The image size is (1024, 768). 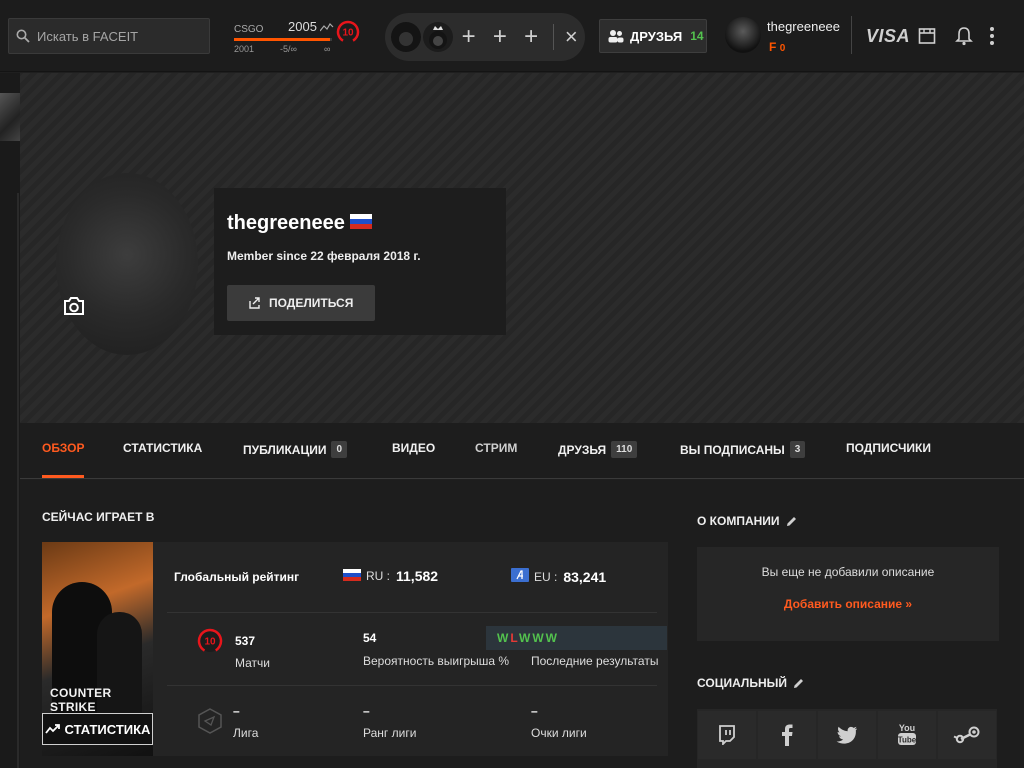 What do you see at coordinates (406, 37) in the screenshot?
I see `party-avatar-slot` at bounding box center [406, 37].